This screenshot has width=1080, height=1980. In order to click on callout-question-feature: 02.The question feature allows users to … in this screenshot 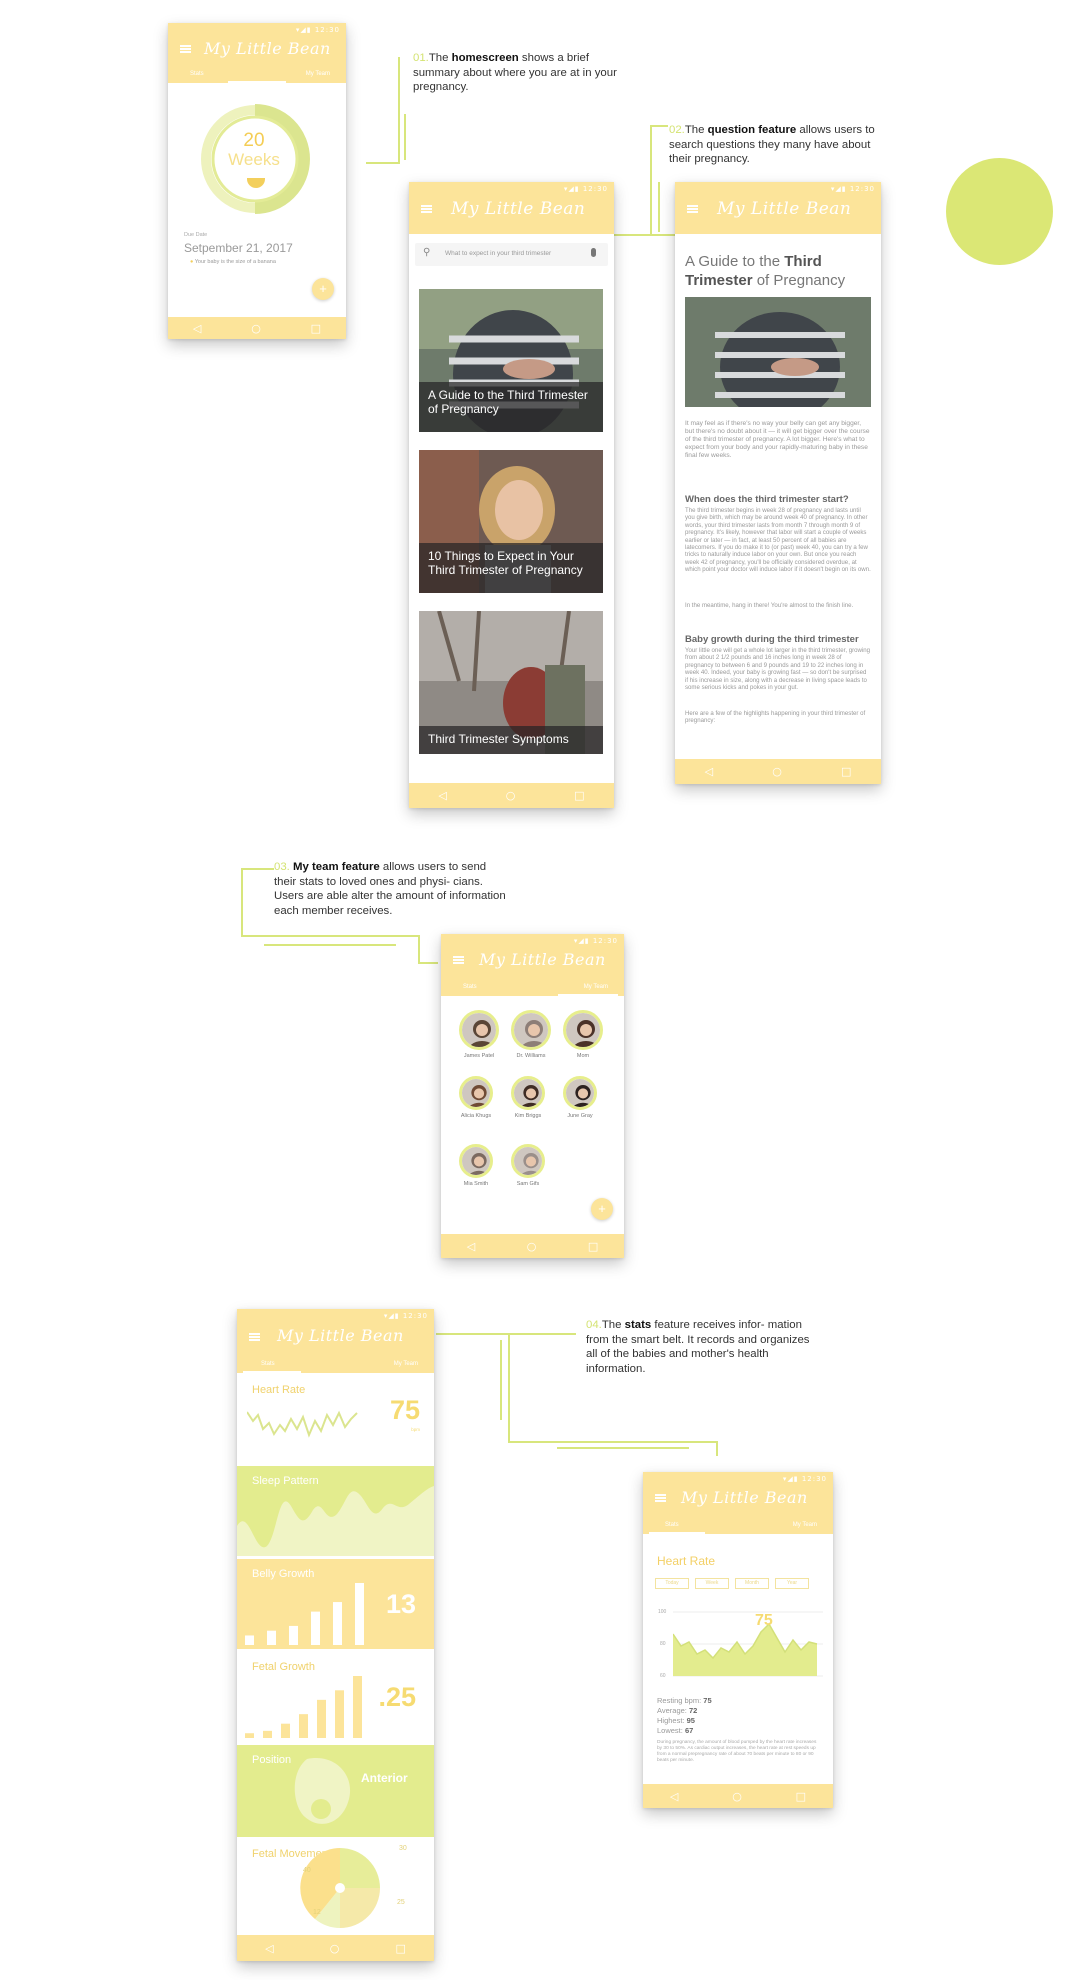, I will do `click(772, 145)`.